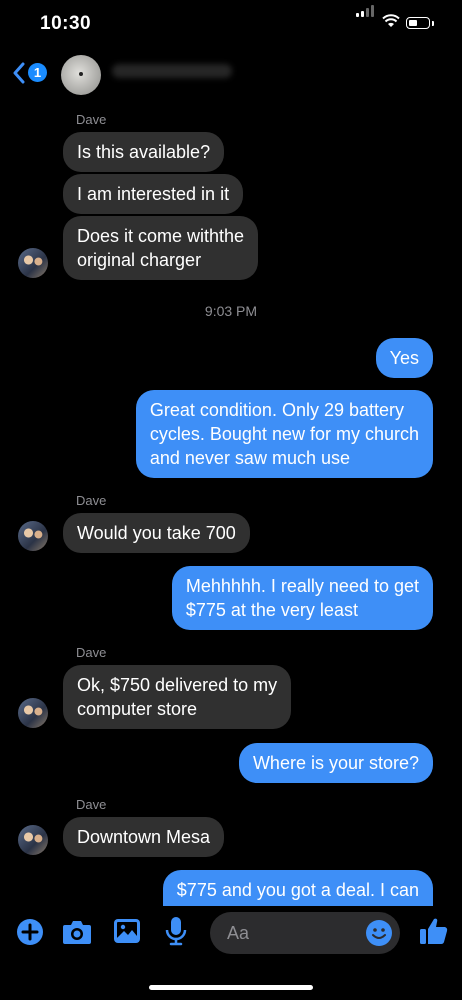 The image size is (462, 1000). I want to click on gallery-icon, so click(127, 931).